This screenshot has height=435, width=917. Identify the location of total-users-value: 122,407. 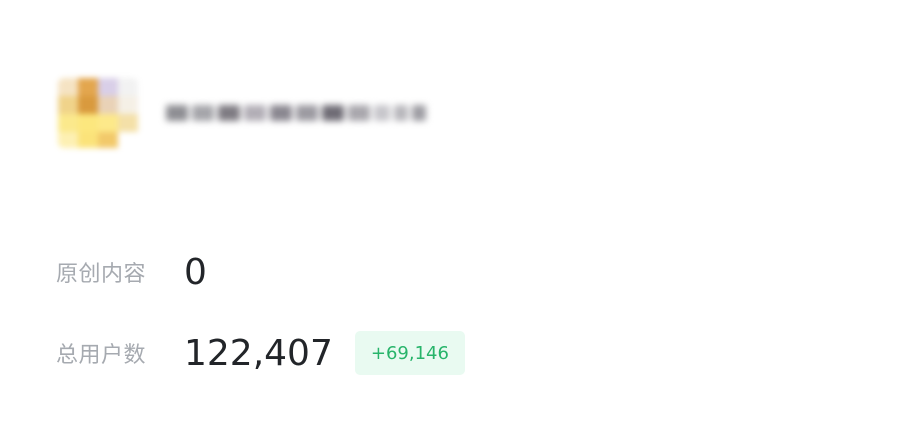
(258, 353).